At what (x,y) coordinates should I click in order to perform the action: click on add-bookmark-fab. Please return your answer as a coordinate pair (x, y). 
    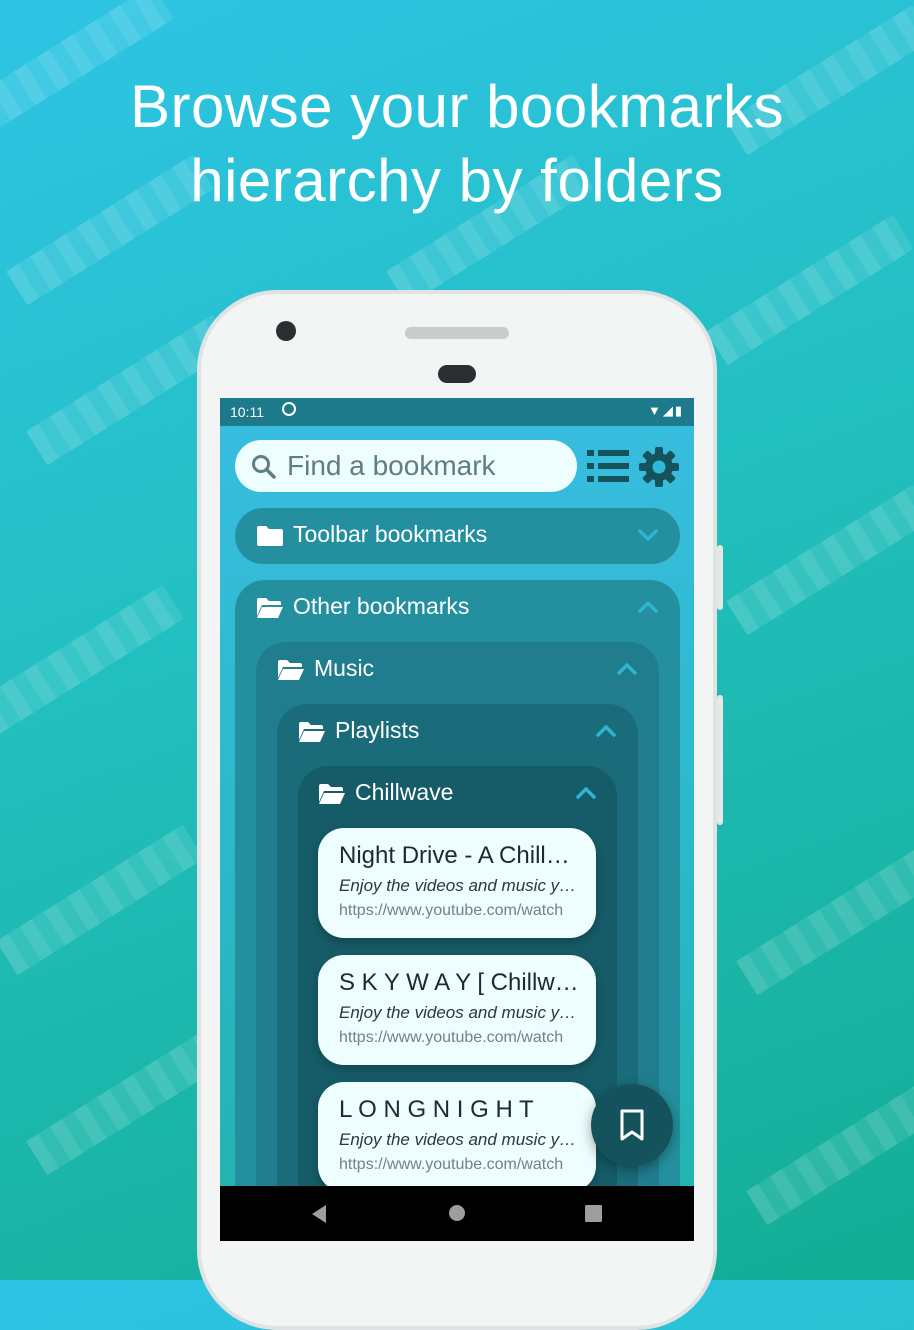
    Looking at the image, I should click on (632, 1125).